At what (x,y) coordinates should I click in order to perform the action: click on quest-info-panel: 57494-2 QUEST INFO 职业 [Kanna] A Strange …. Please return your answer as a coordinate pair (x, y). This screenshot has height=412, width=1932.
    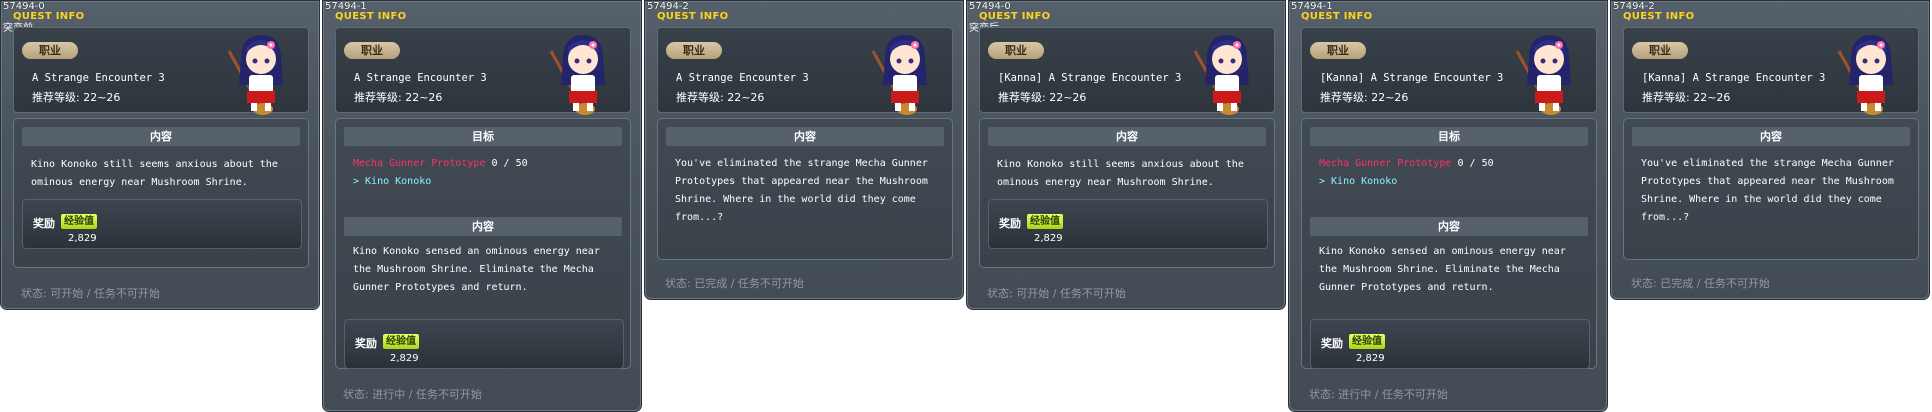
    Looking at the image, I should click on (1770, 150).